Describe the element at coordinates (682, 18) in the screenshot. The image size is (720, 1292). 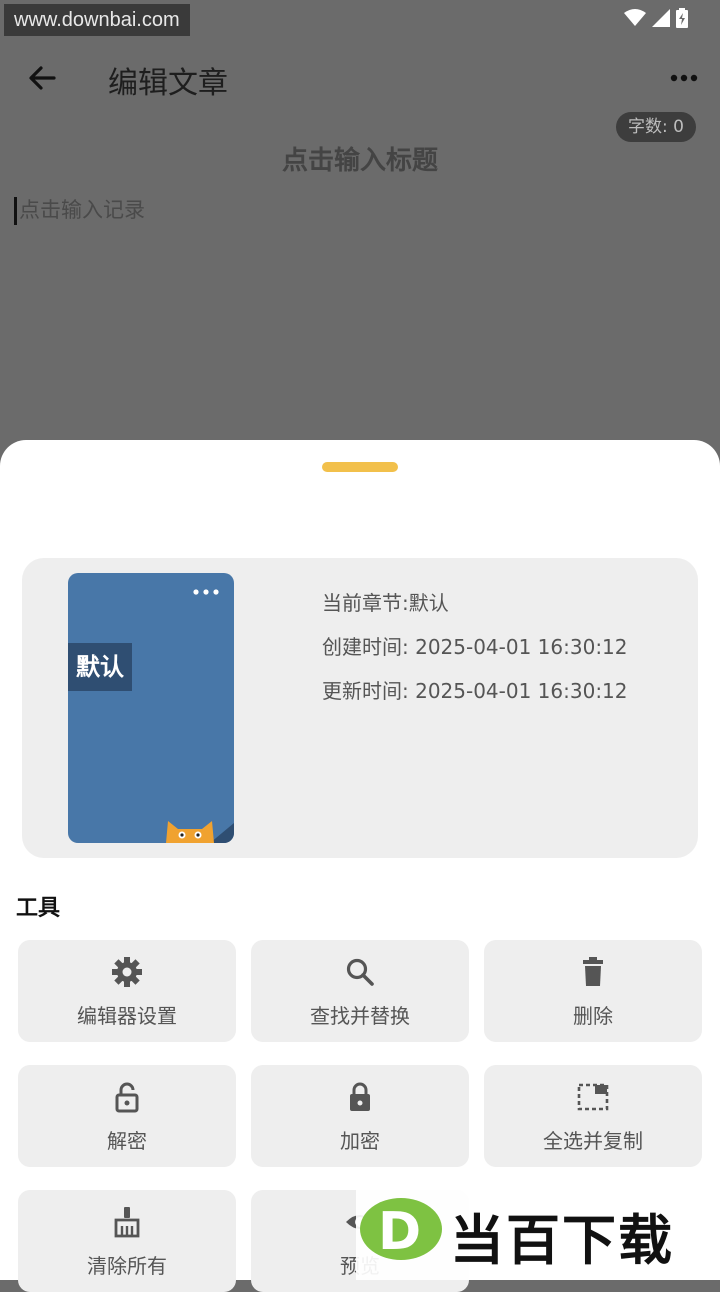
I see `battery-icon` at that location.